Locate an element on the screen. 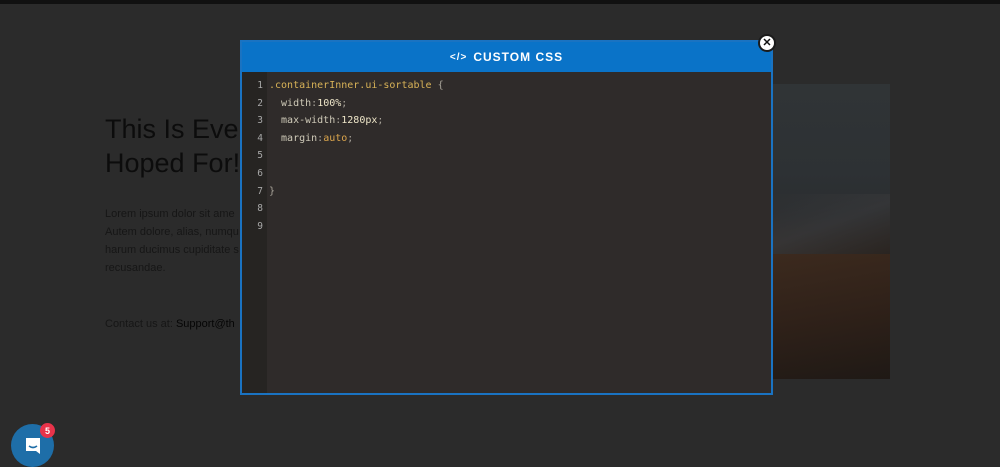 The height and width of the screenshot is (467, 1000). modal-header: </> CUSTOM CSS is located at coordinates (506, 57).